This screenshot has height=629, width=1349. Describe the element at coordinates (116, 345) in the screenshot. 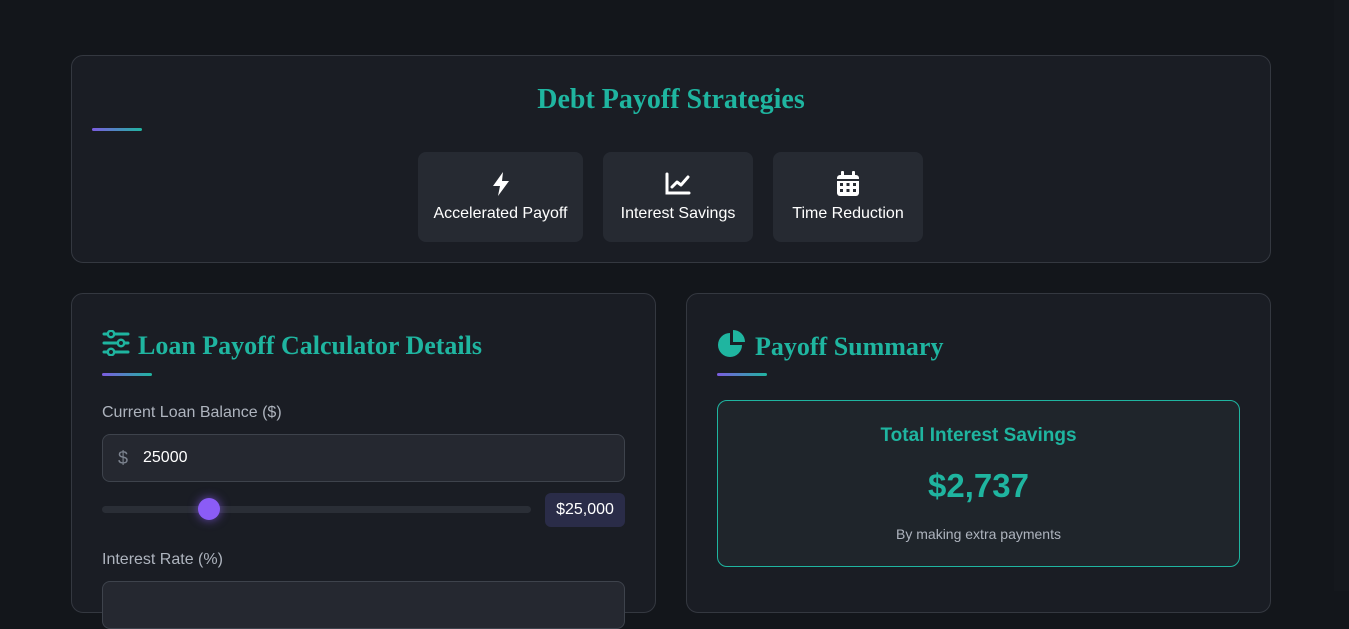

I see `sliders-icon` at that location.